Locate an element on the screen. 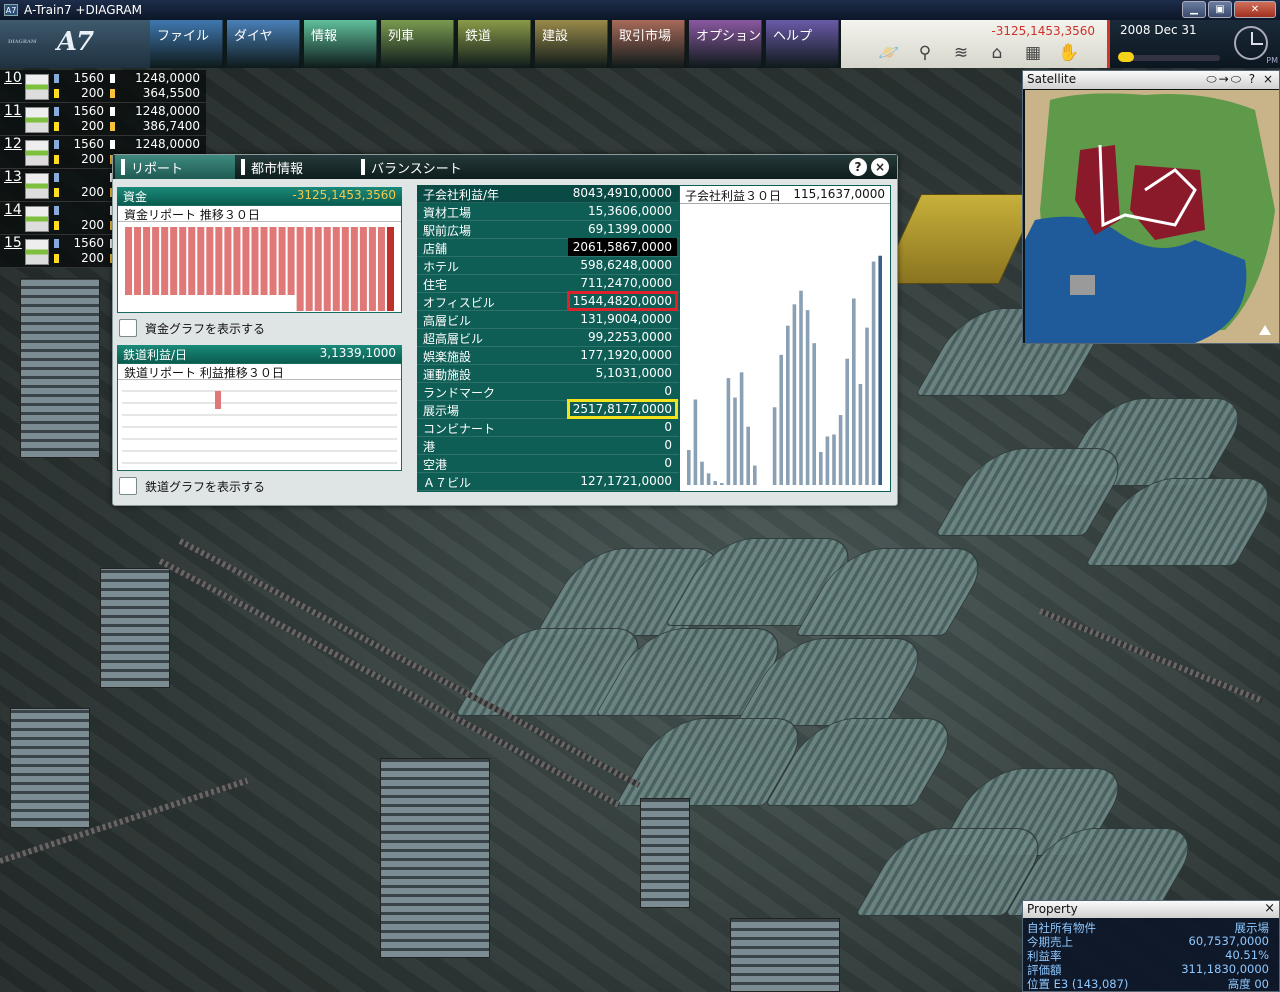 This screenshot has height=992, width=1280. train-capacity: 1560 is located at coordinates (88, 111).